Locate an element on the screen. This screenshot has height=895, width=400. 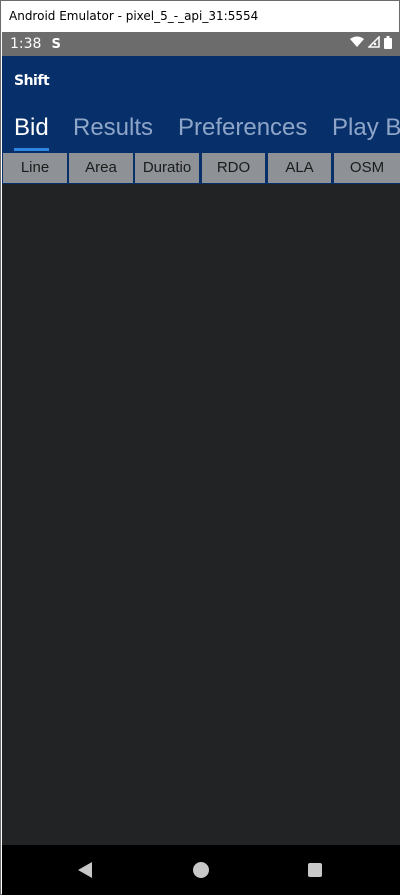
signal-icon is located at coordinates (373, 43).